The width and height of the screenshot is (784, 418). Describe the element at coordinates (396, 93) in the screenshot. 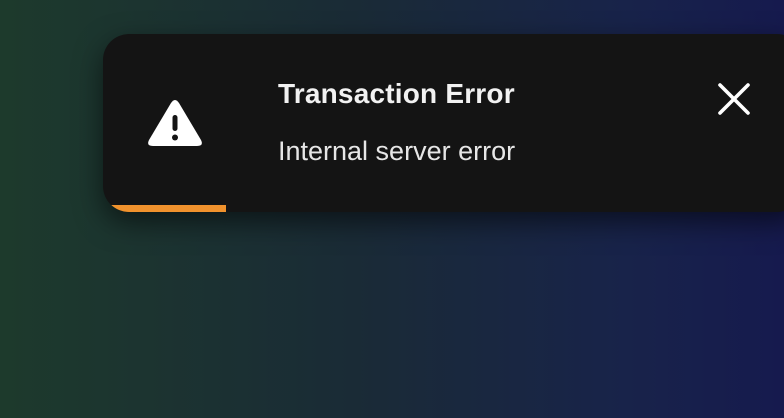

I see `toast-title: Transaction Error` at that location.